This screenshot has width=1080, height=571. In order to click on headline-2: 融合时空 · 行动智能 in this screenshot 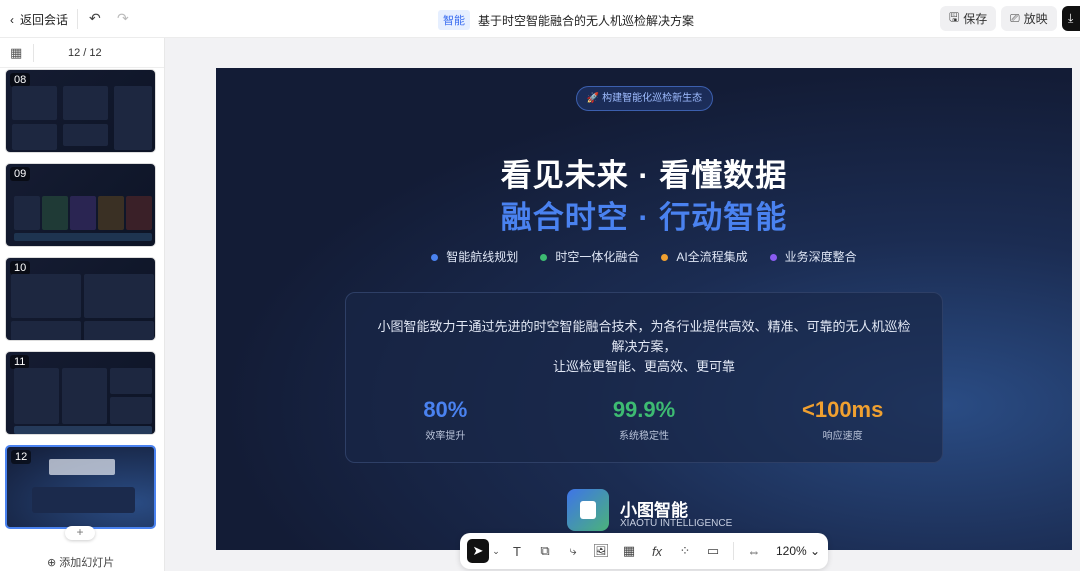, I will do `click(644, 217)`.